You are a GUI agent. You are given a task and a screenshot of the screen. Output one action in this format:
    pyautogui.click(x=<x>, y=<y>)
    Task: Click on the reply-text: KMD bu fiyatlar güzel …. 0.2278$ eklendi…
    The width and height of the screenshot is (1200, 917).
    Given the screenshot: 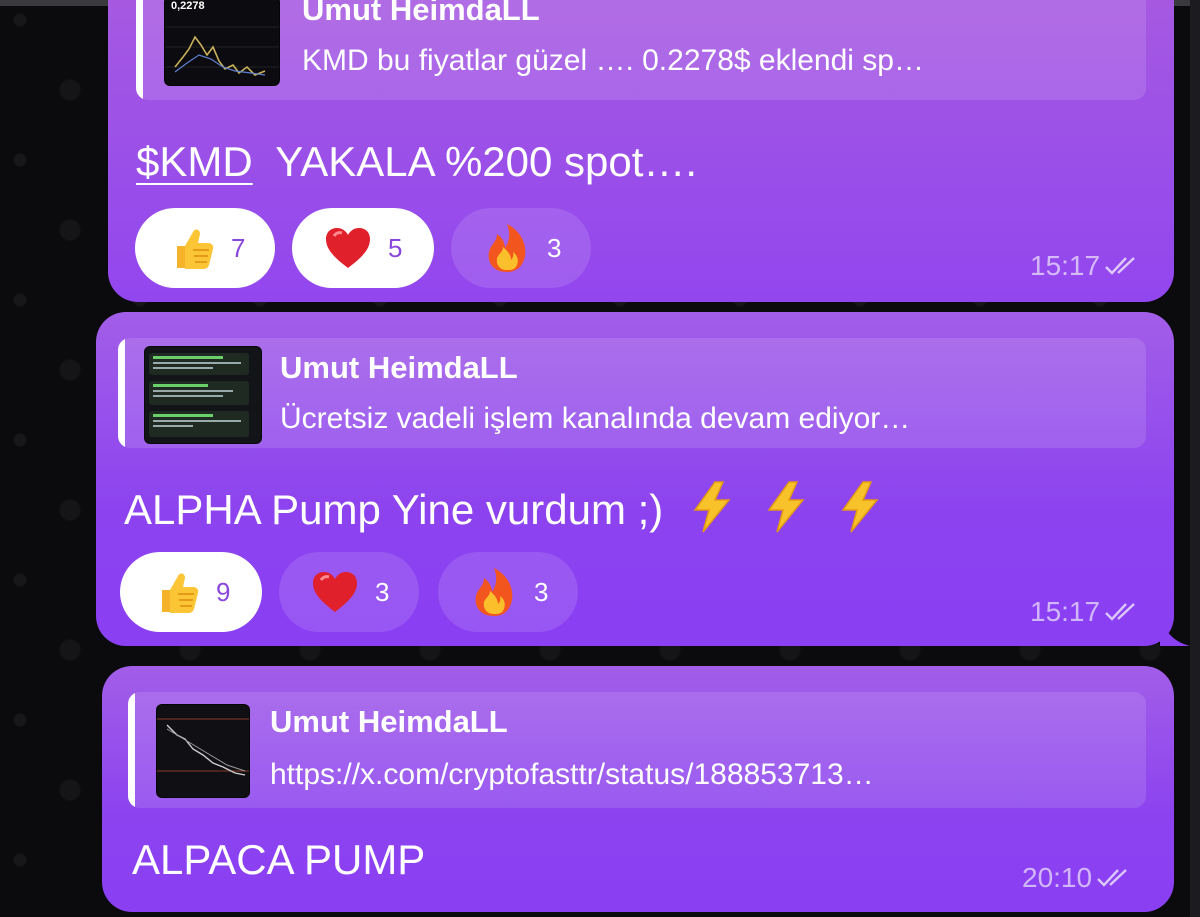 What is the action you would take?
    pyautogui.click(x=613, y=60)
    